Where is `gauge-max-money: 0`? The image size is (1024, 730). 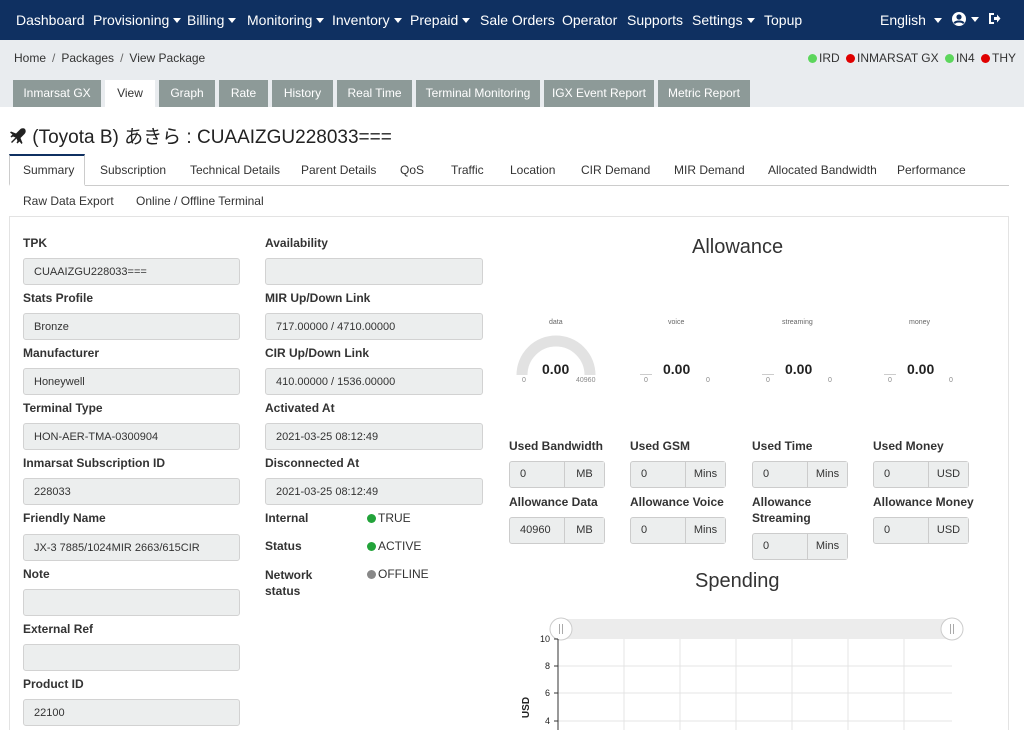
gauge-max-money: 0 is located at coordinates (951, 380).